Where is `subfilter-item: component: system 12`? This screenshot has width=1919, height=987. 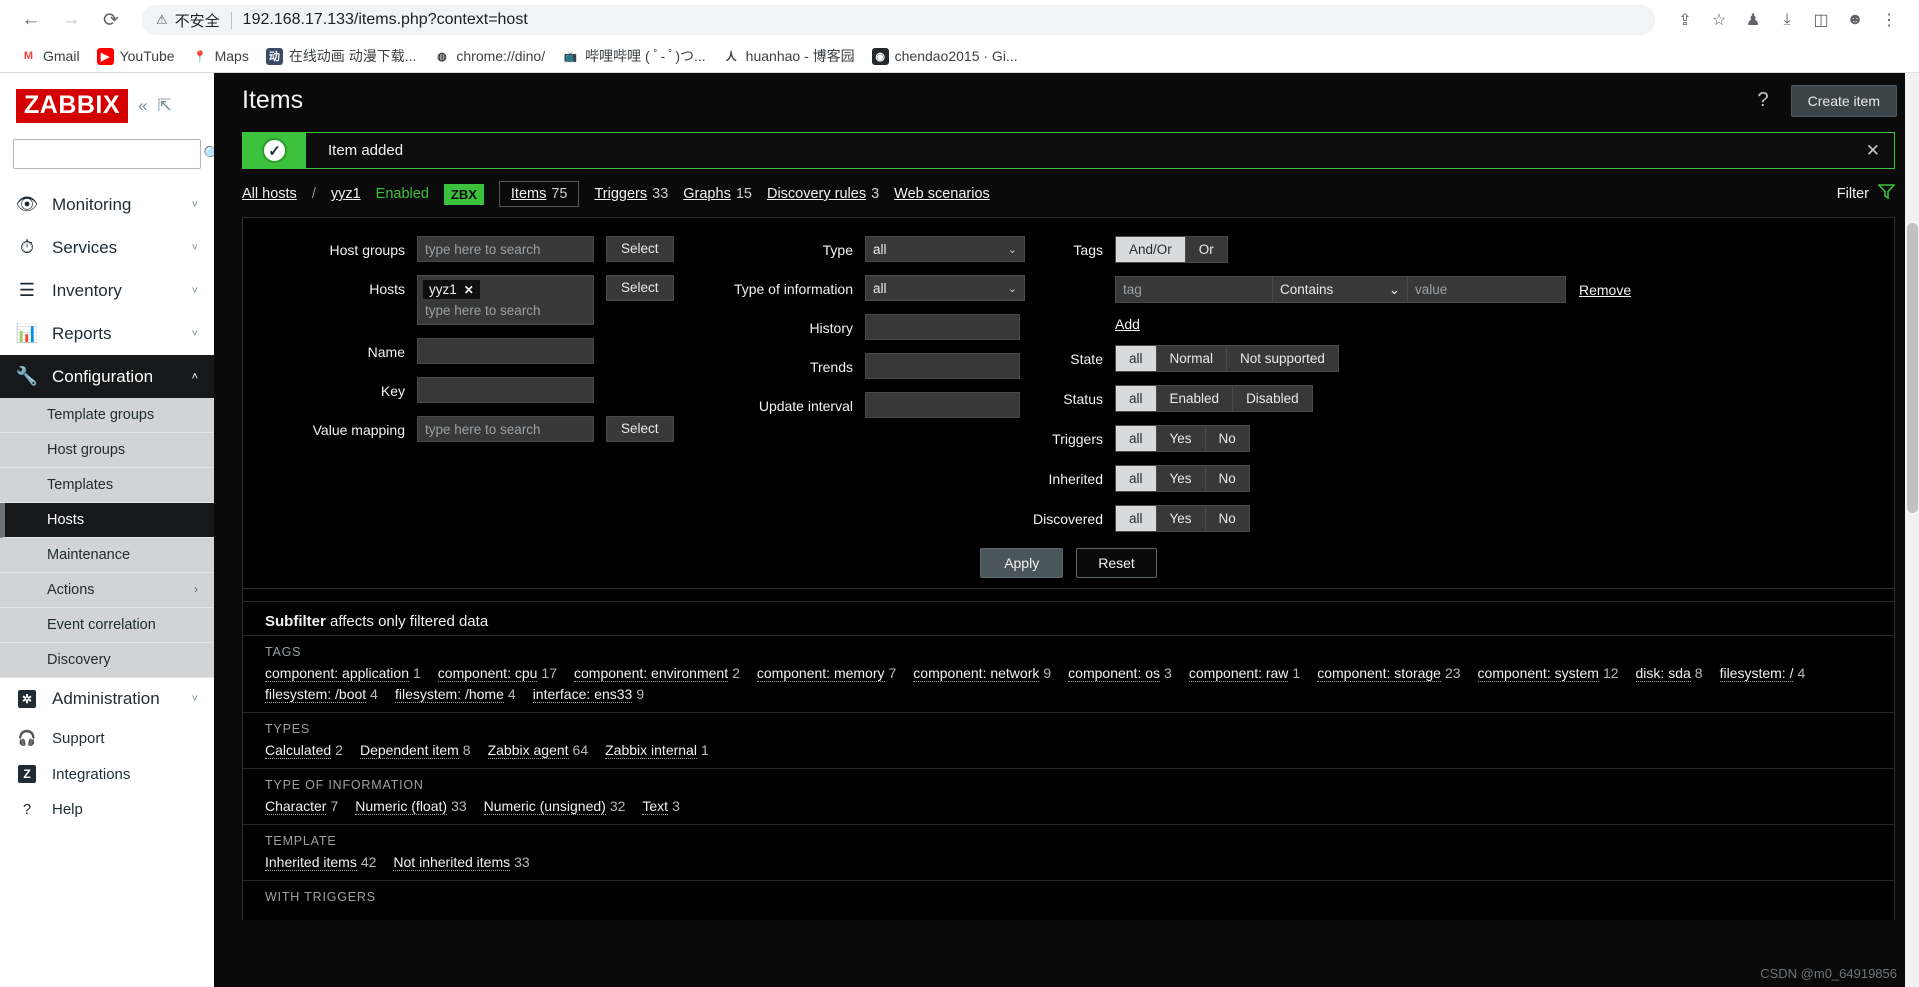 subfilter-item: component: system 12 is located at coordinates (1548, 673).